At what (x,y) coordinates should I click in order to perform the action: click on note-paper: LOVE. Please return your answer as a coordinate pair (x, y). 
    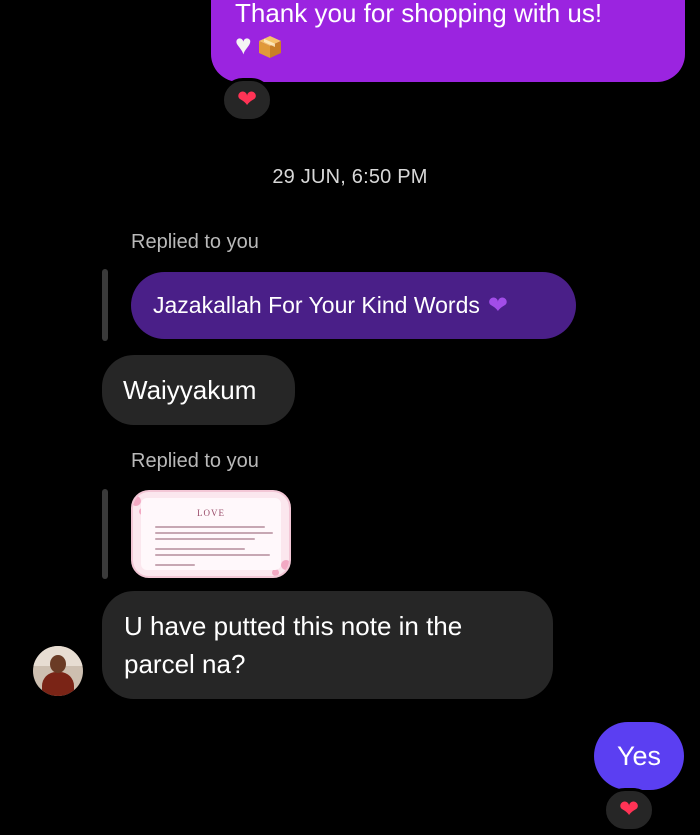
    Looking at the image, I should click on (211, 534).